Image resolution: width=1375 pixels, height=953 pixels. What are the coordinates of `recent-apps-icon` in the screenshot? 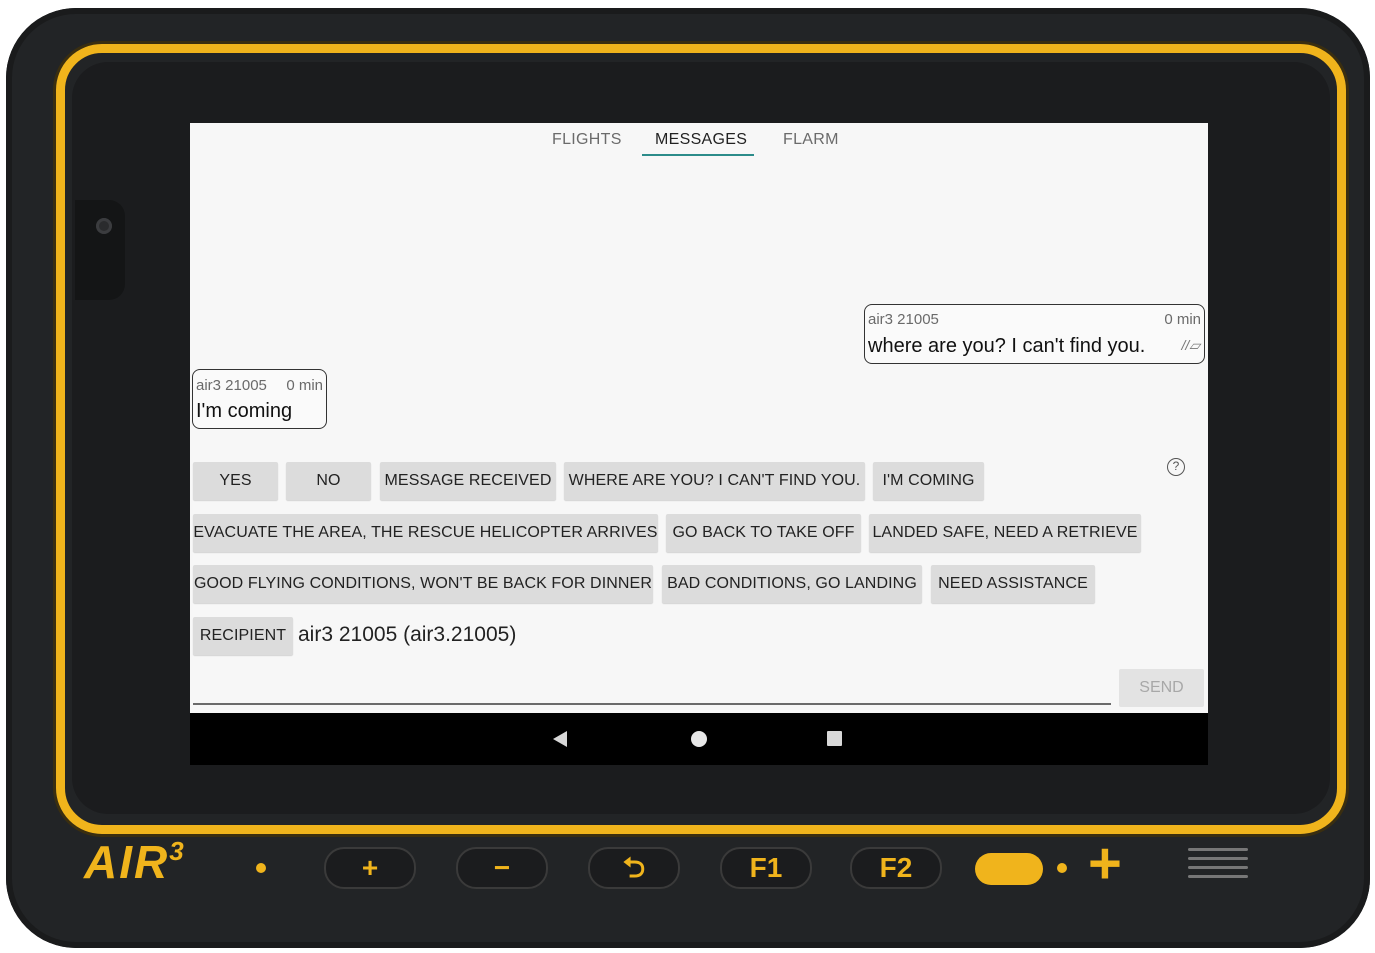 It's located at (834, 738).